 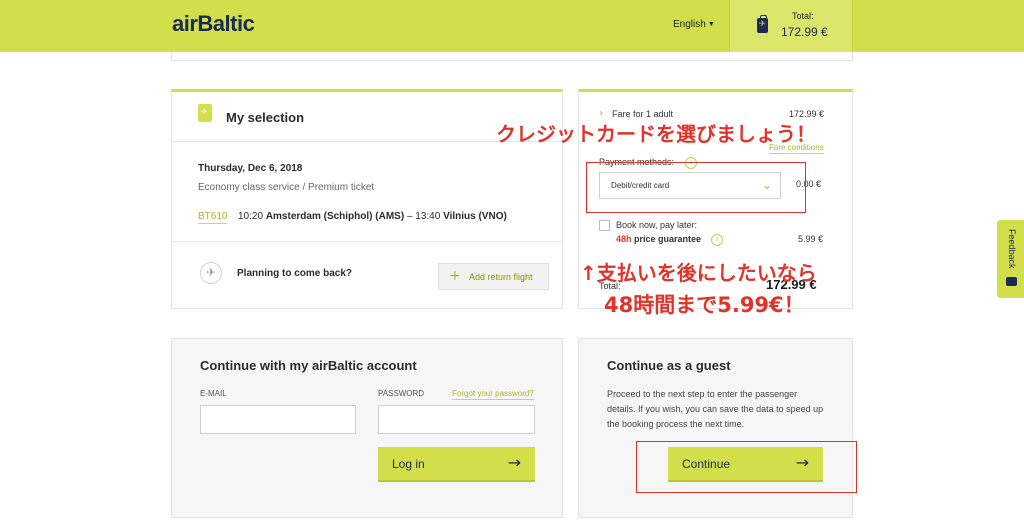 I want to click on guarantee-hours: 48h, so click(x=624, y=239).